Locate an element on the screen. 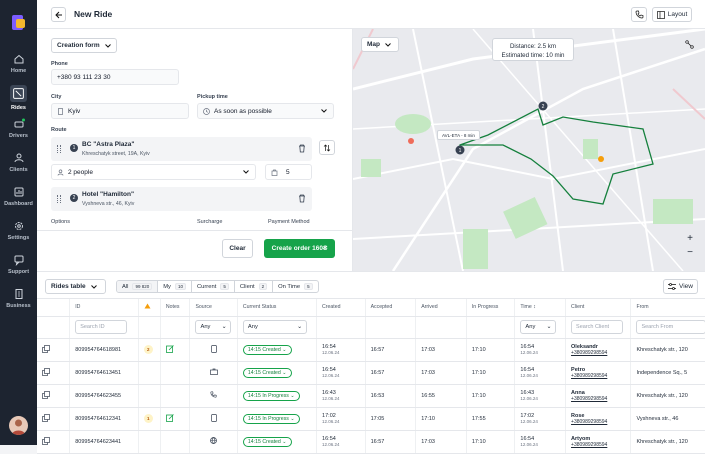  col-header-accepted: Accepted is located at coordinates (391, 308).